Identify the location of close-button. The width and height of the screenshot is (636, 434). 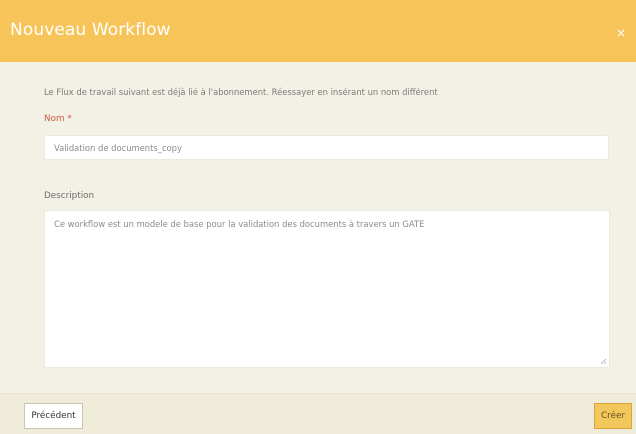
(621, 33).